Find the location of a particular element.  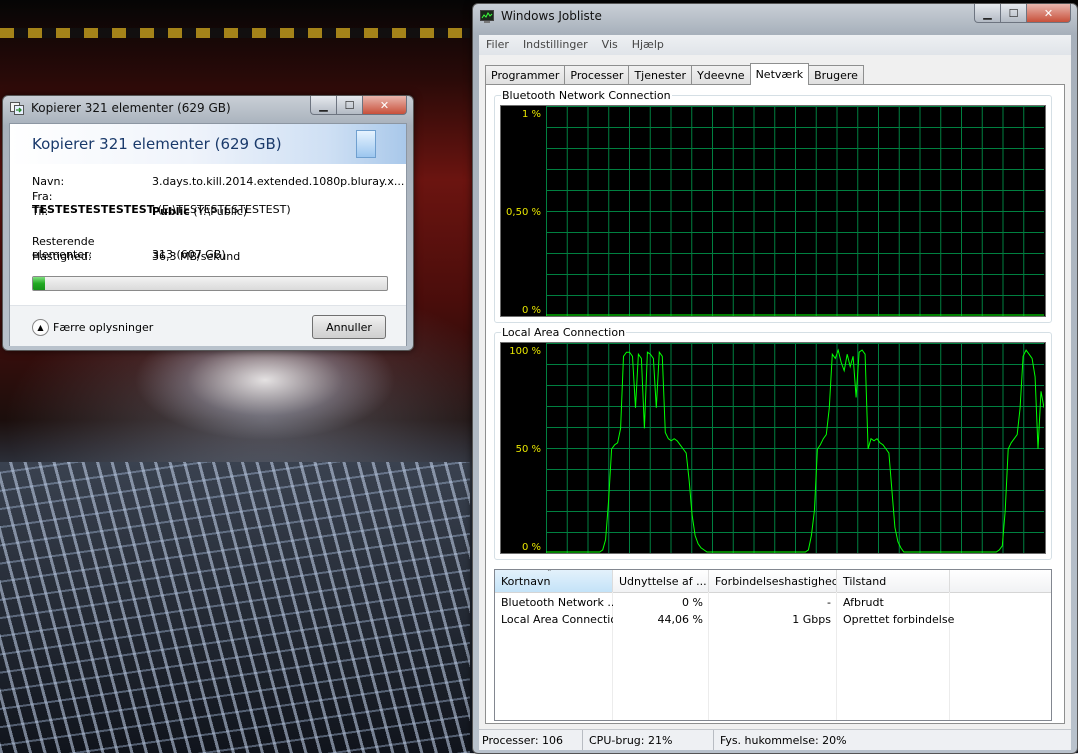

lan-graph-canvas is located at coordinates (795, 448).